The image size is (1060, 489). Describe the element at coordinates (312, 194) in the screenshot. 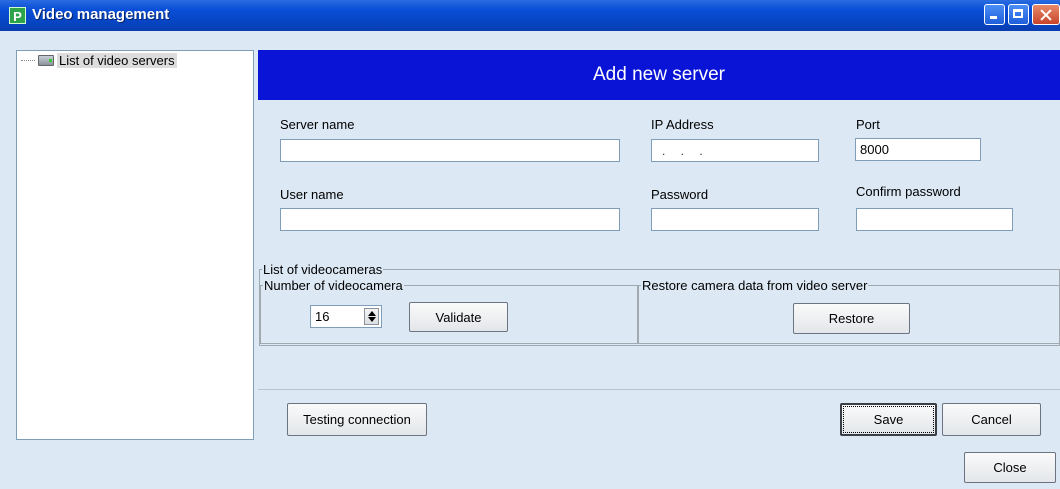

I see `user-name-label: User name` at that location.